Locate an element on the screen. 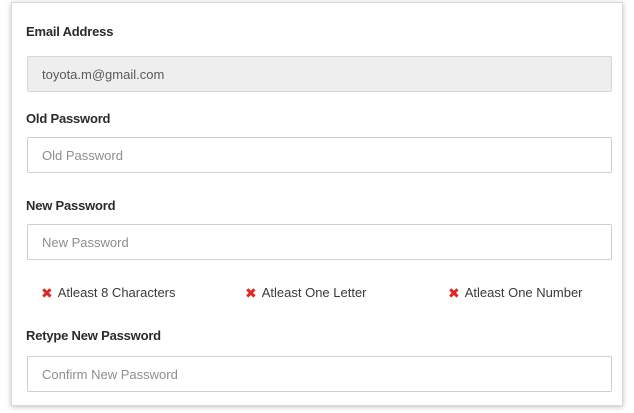  new-password-label: New Password is located at coordinates (71, 205).